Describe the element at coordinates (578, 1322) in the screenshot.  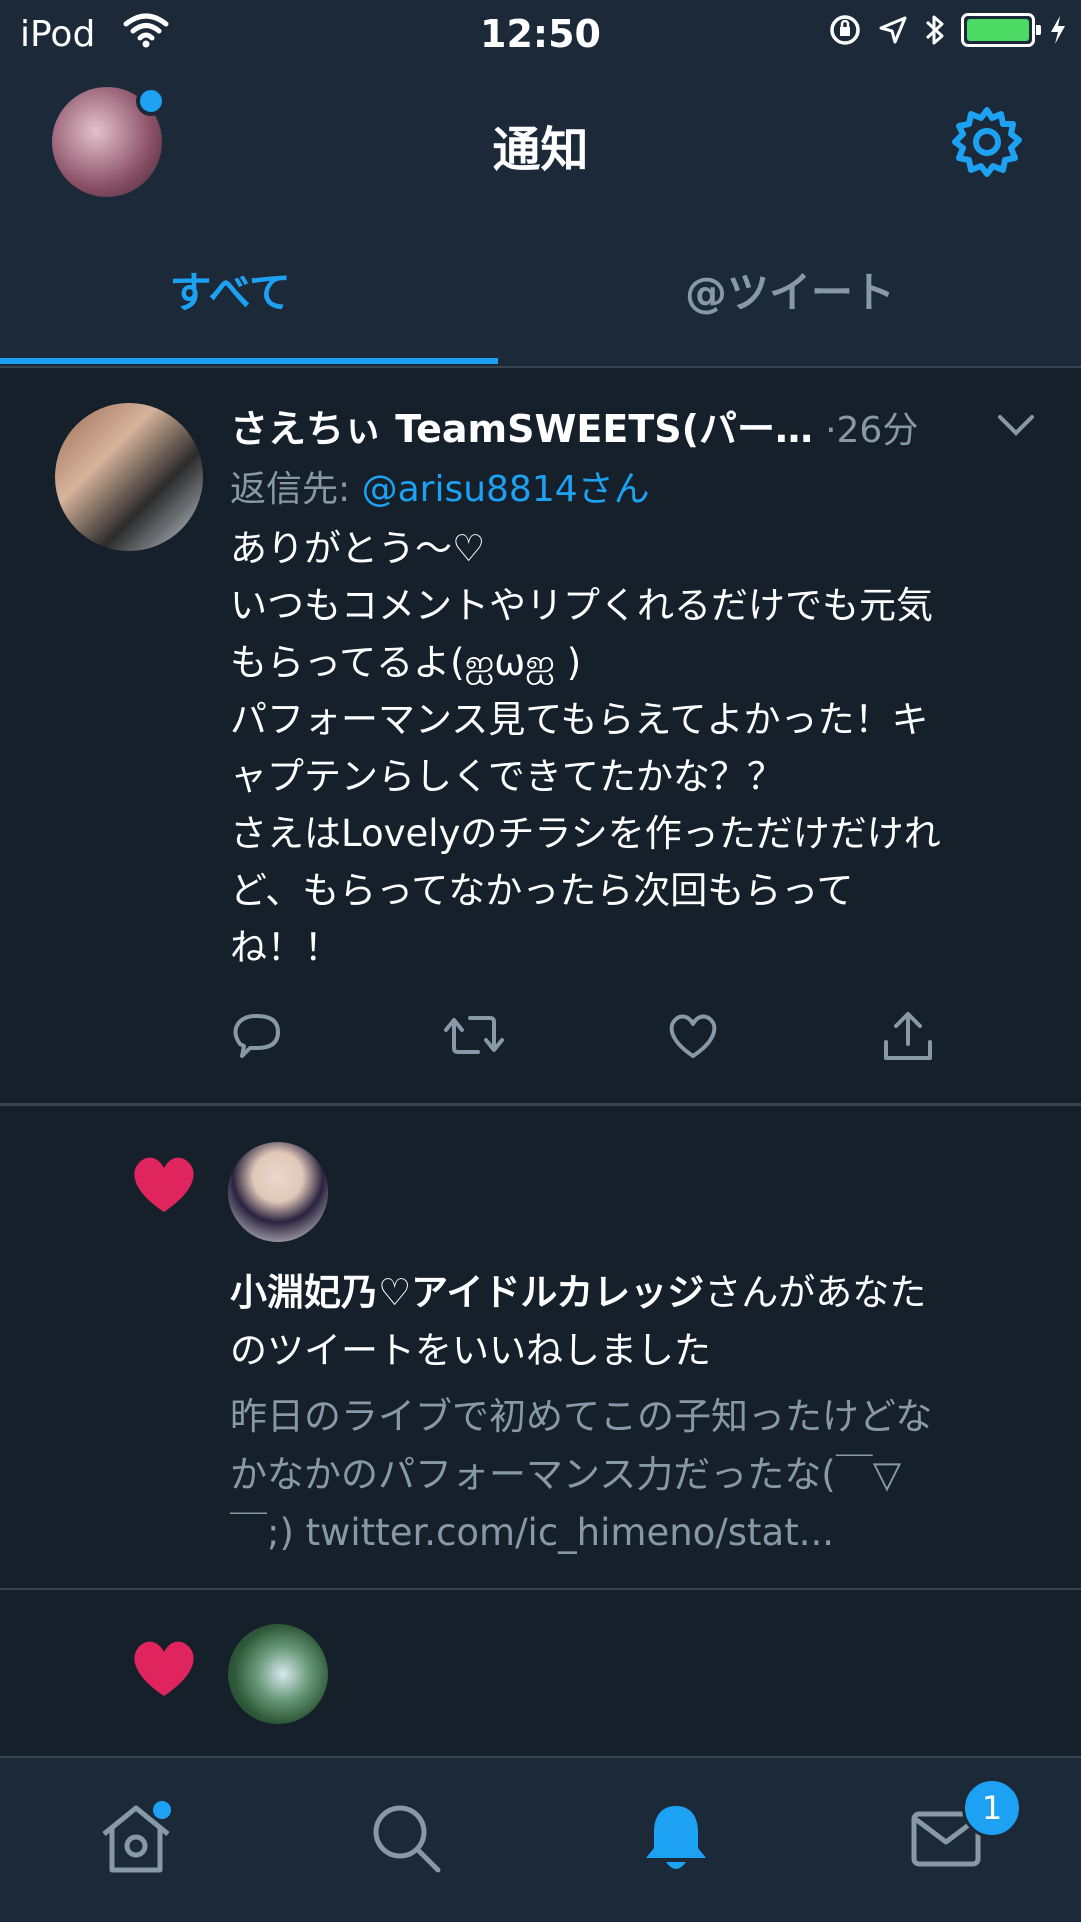
I see `notification-text: 小淵妃乃♡アイドルカレッジさんがあなたのツイートをいいねしました` at that location.